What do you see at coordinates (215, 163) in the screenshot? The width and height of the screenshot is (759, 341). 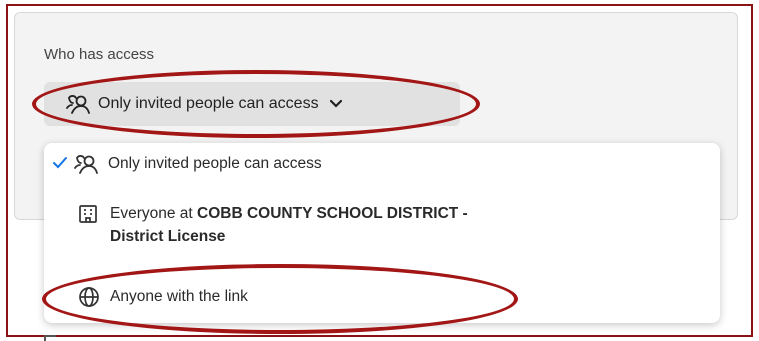 I see `menu-item-label: Only invited people can access` at bounding box center [215, 163].